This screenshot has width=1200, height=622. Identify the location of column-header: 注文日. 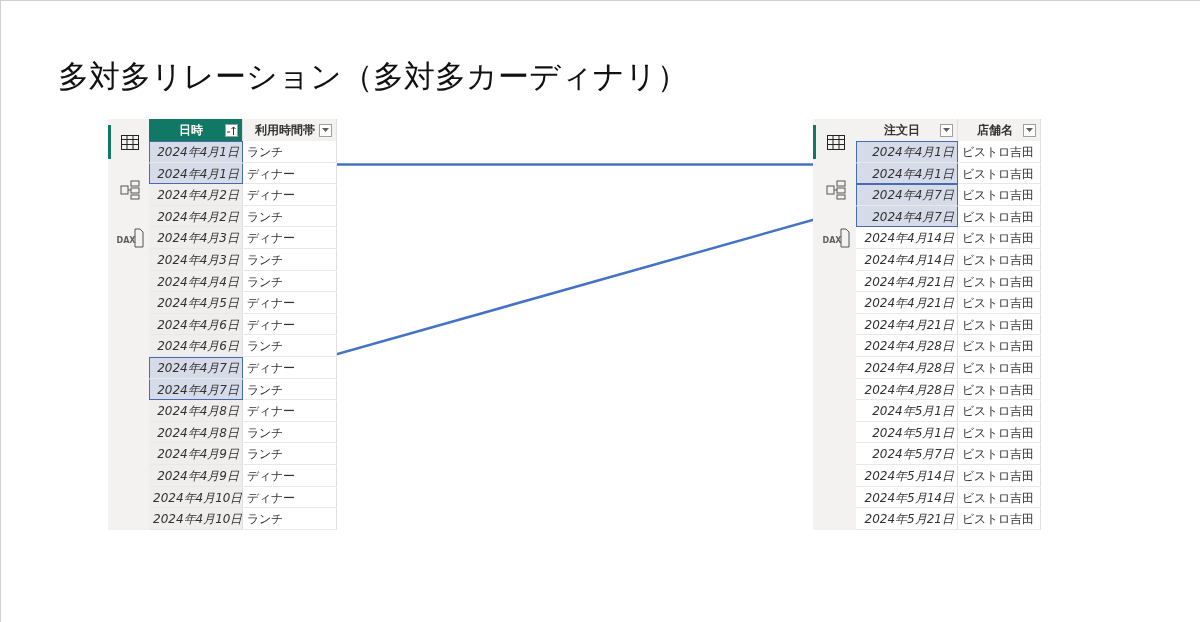
(907, 130).